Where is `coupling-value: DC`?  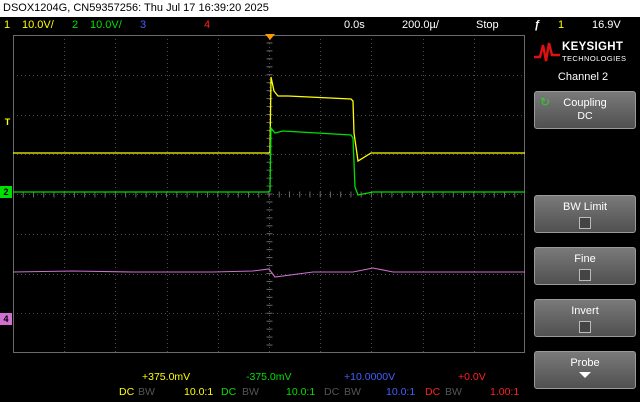 coupling-value: DC is located at coordinates (585, 116).